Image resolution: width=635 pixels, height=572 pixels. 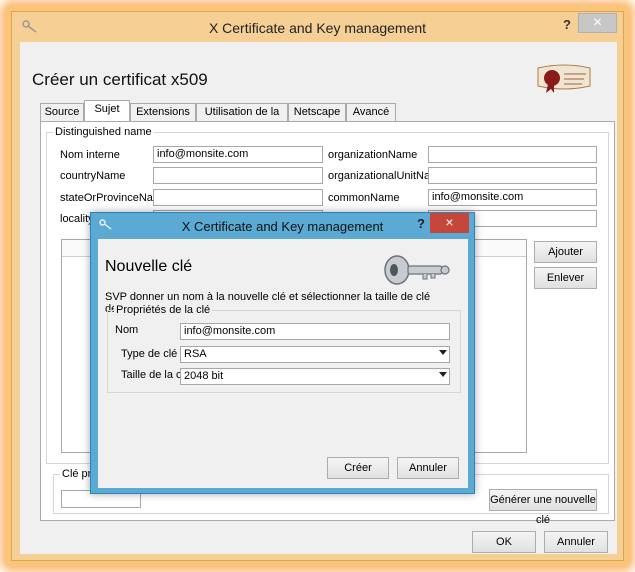 I want to click on key-type-select: RSA, so click(x=315, y=354).